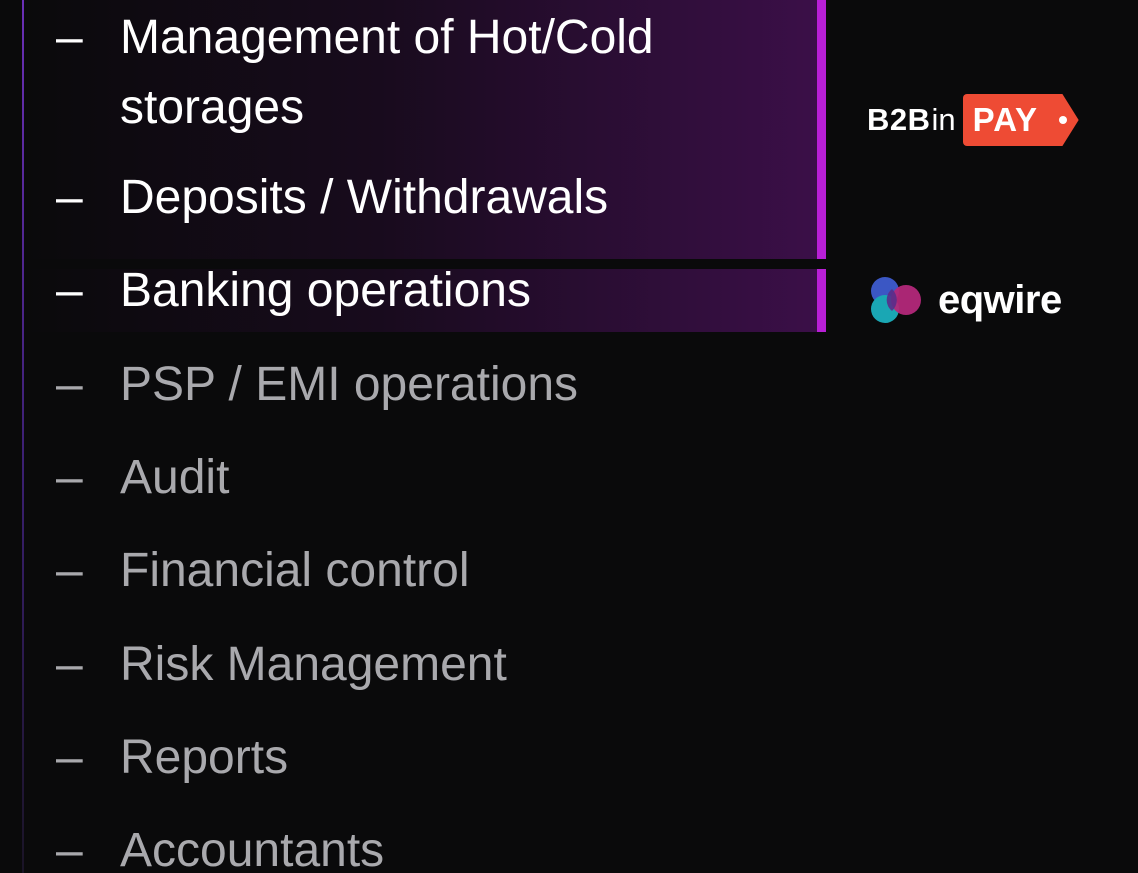 The image size is (1138, 873). I want to click on list-item-label: Audit, so click(175, 477).